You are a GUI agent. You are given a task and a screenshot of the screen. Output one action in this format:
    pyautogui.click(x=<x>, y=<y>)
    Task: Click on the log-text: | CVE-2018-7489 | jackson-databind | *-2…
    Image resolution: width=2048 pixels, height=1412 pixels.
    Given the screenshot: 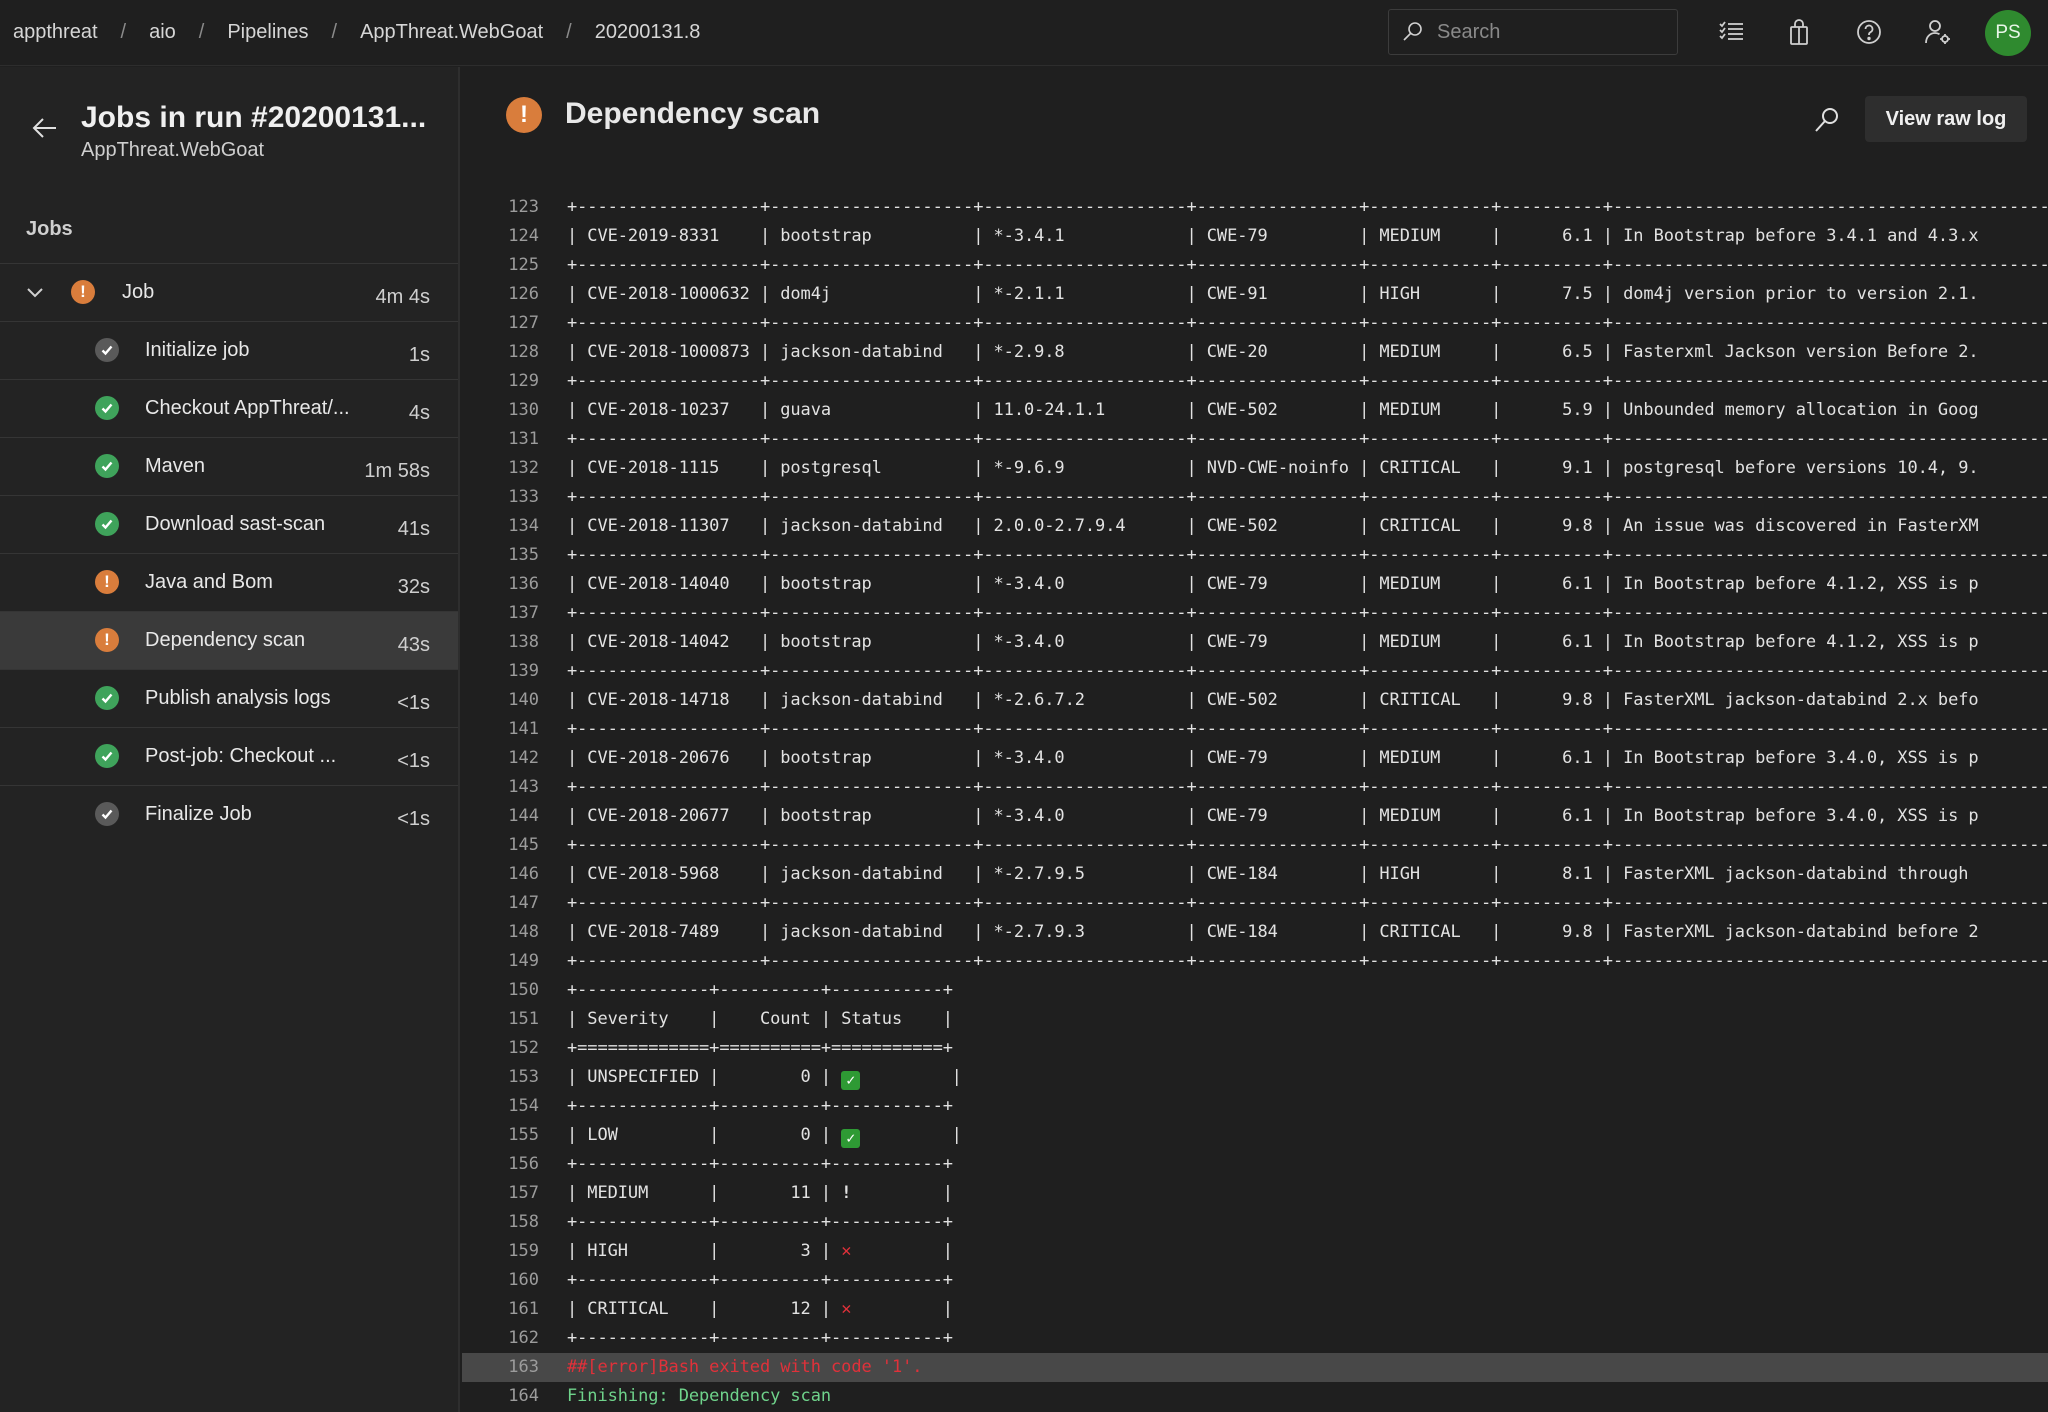 What is the action you would take?
    pyautogui.click(x=1273, y=932)
    